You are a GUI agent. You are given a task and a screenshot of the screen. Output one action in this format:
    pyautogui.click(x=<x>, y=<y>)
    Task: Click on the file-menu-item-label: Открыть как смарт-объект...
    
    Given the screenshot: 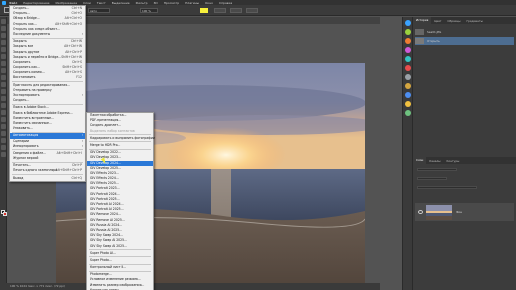 What is the action you would take?
    pyautogui.click(x=37, y=28)
    